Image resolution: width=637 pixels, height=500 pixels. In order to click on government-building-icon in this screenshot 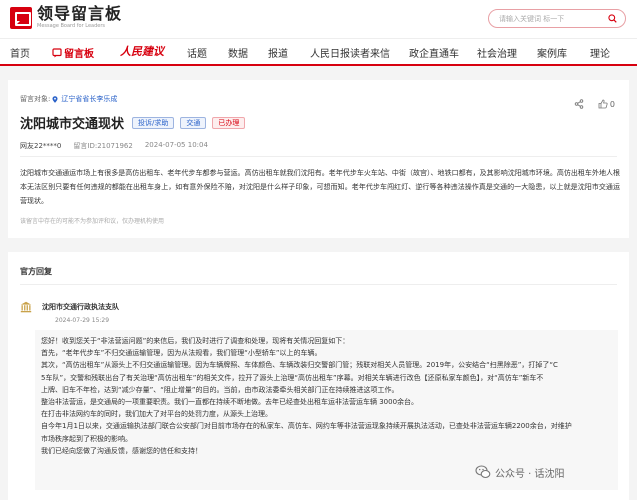, I will do `click(26, 307)`.